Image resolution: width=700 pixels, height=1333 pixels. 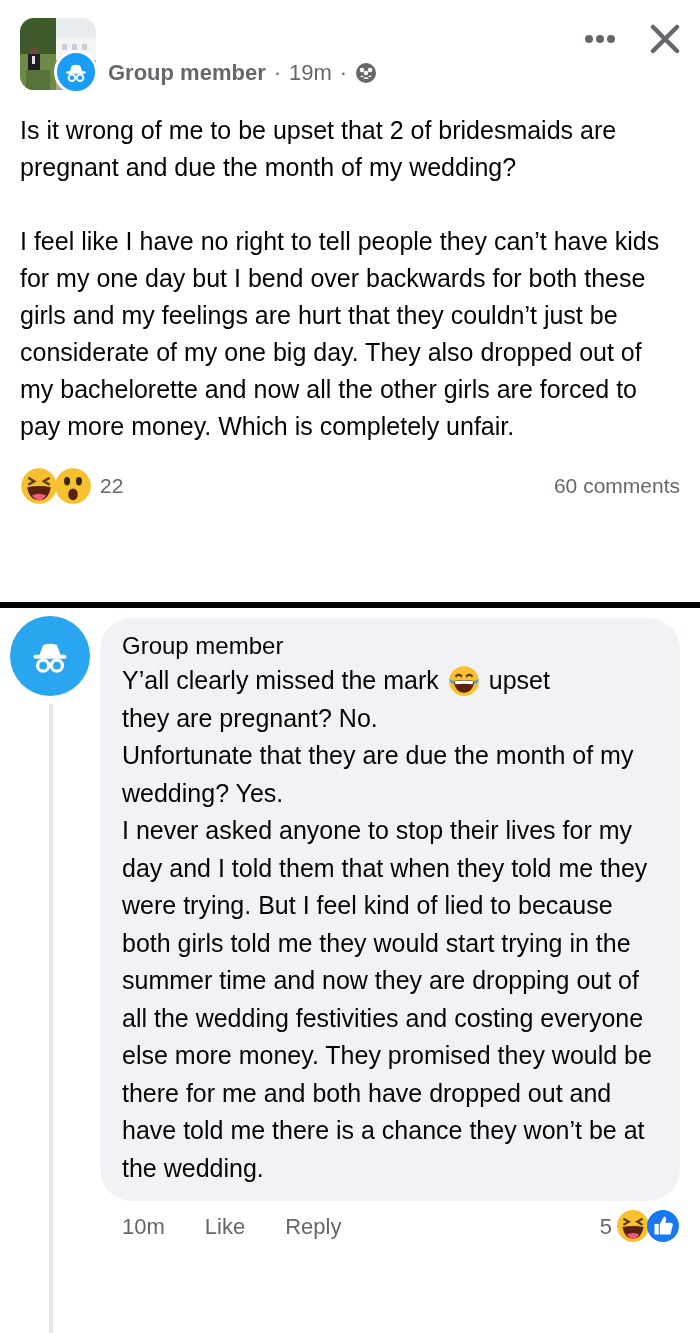 I want to click on post-time: 19m, so click(x=310, y=73).